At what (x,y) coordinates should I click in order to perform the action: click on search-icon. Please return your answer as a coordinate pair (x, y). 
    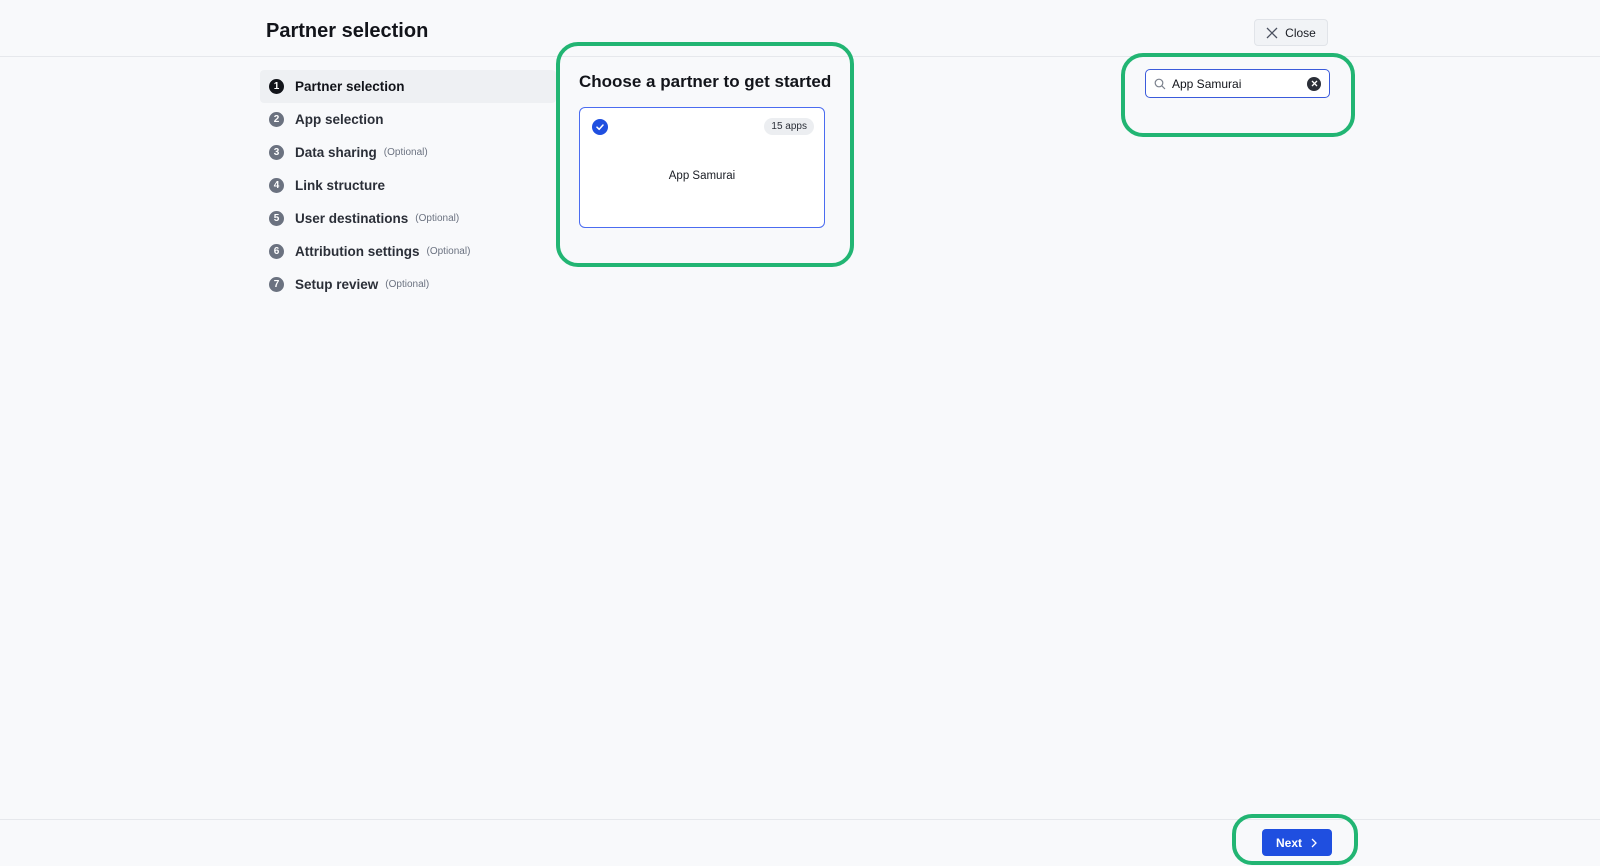
    Looking at the image, I should click on (1160, 83).